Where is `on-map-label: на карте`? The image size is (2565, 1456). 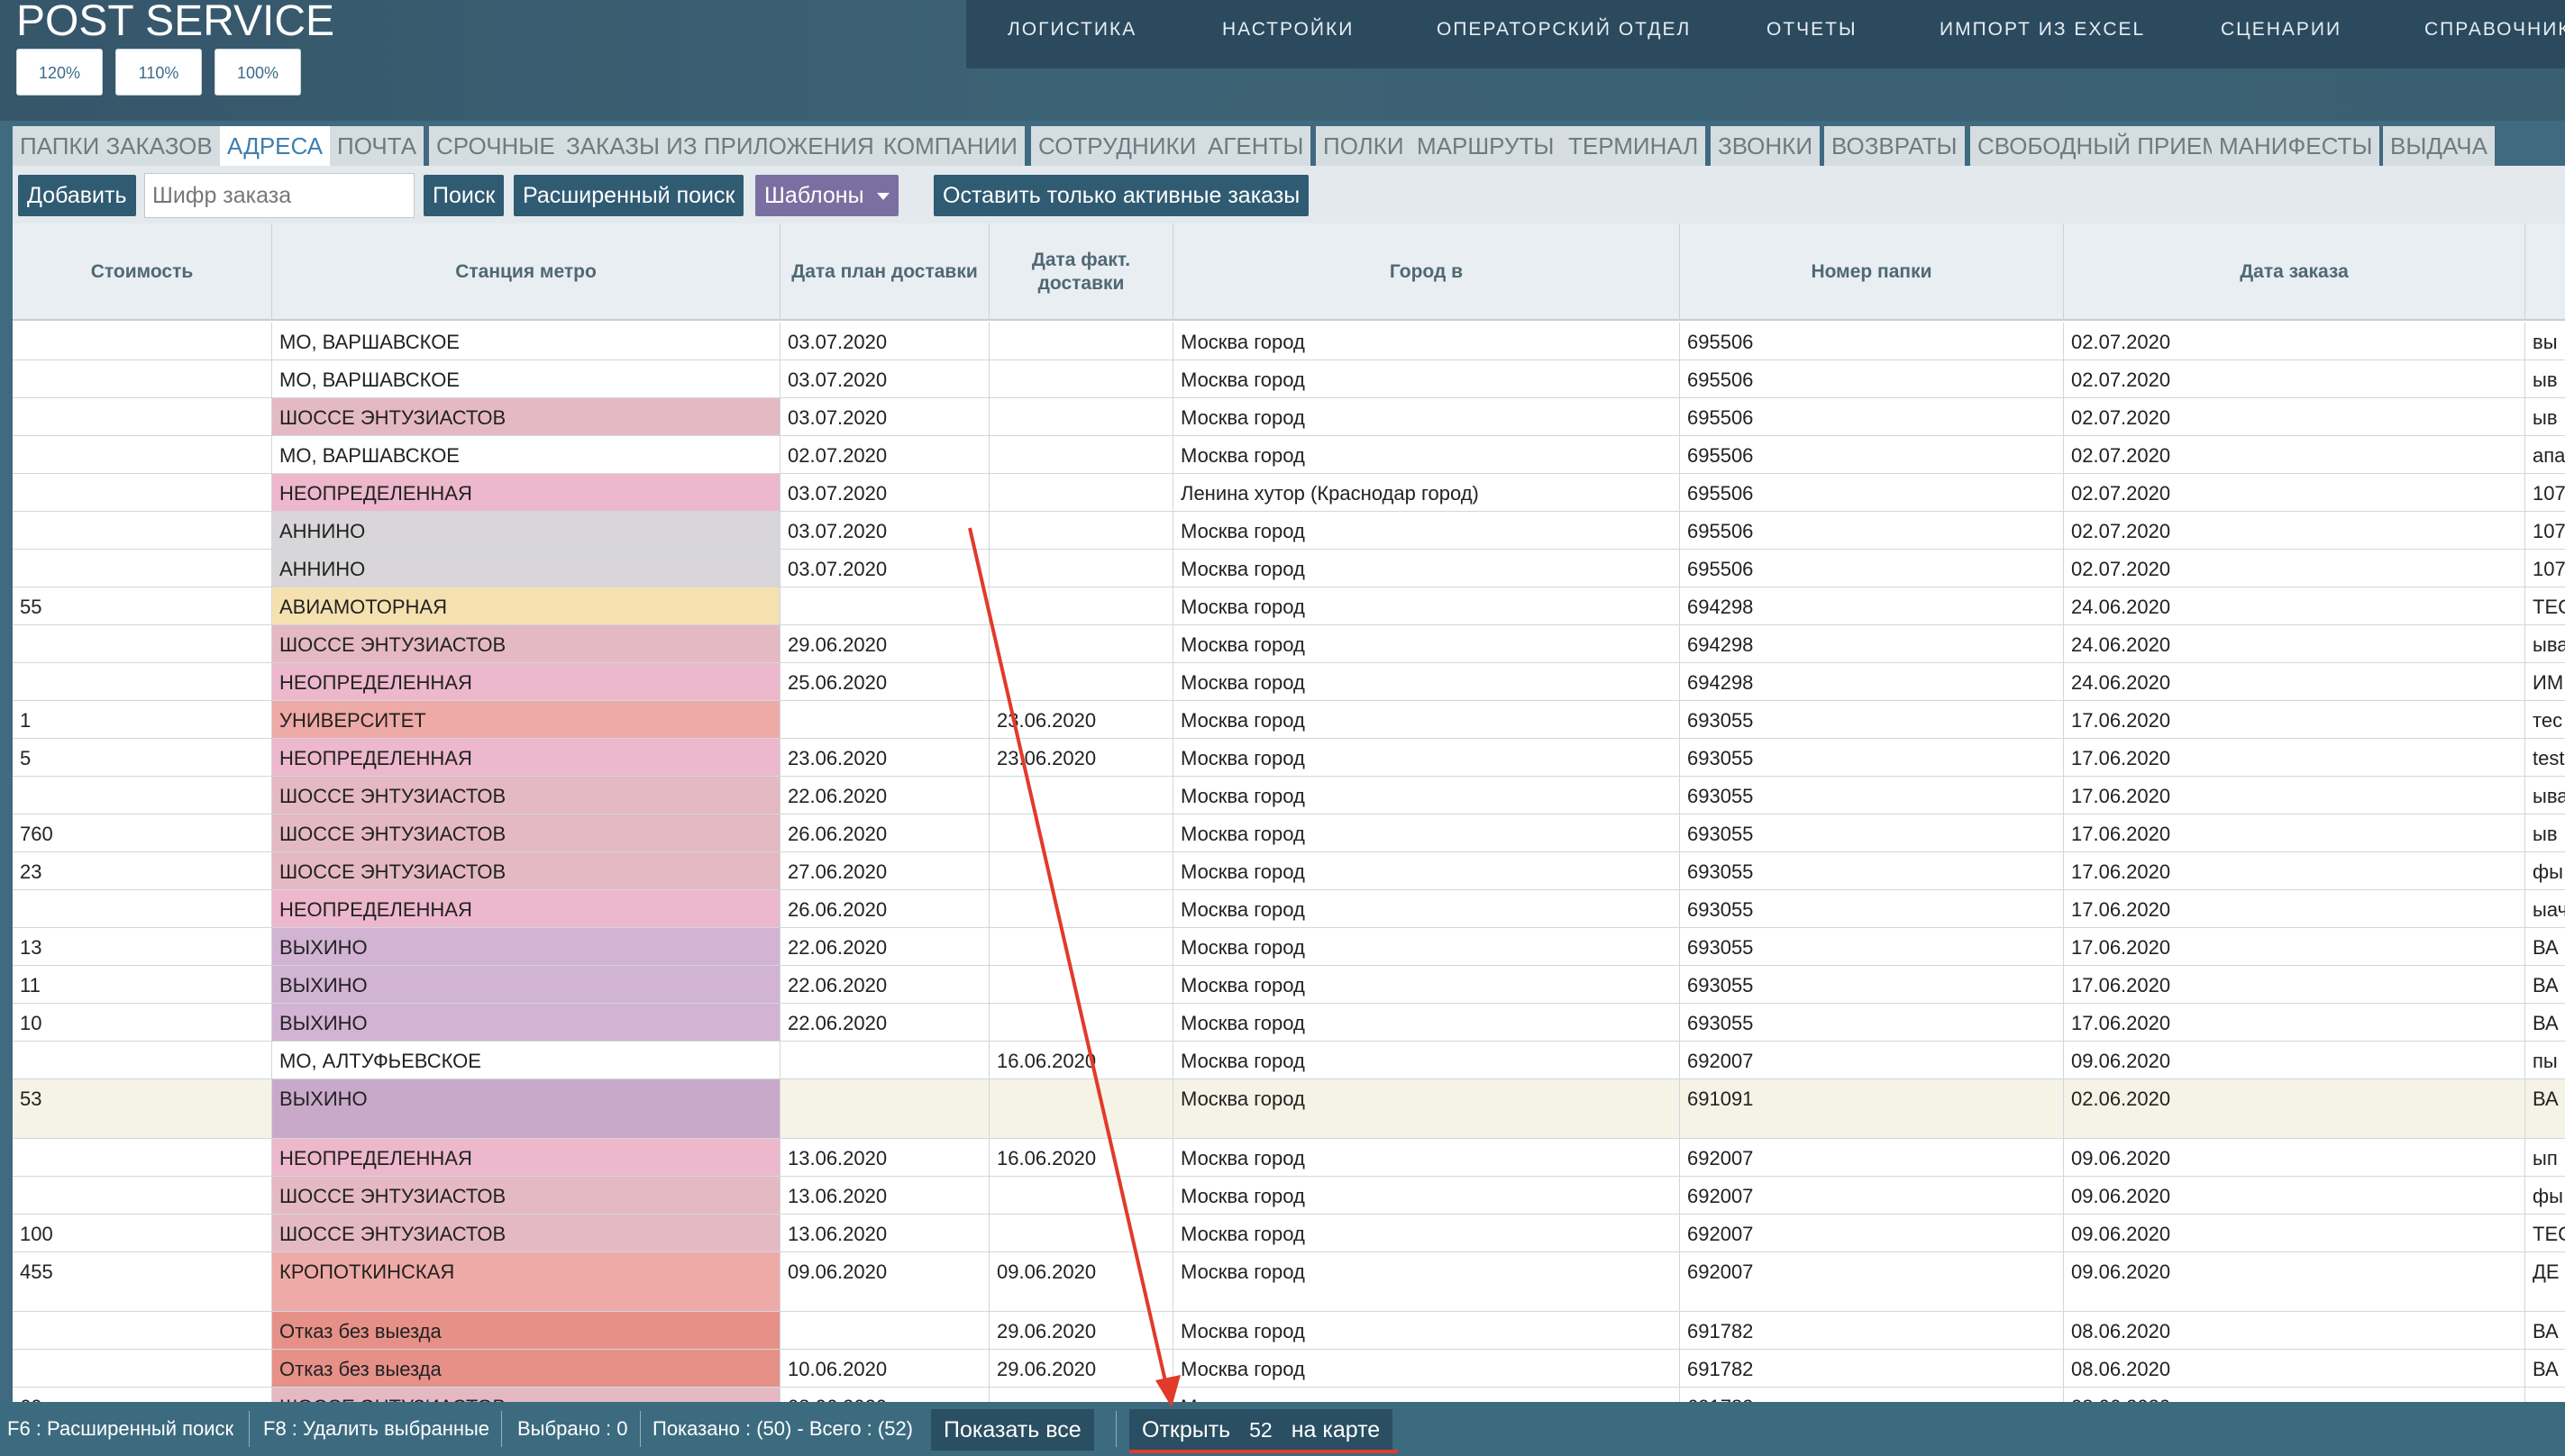
on-map-label: на карте is located at coordinates (1336, 1429).